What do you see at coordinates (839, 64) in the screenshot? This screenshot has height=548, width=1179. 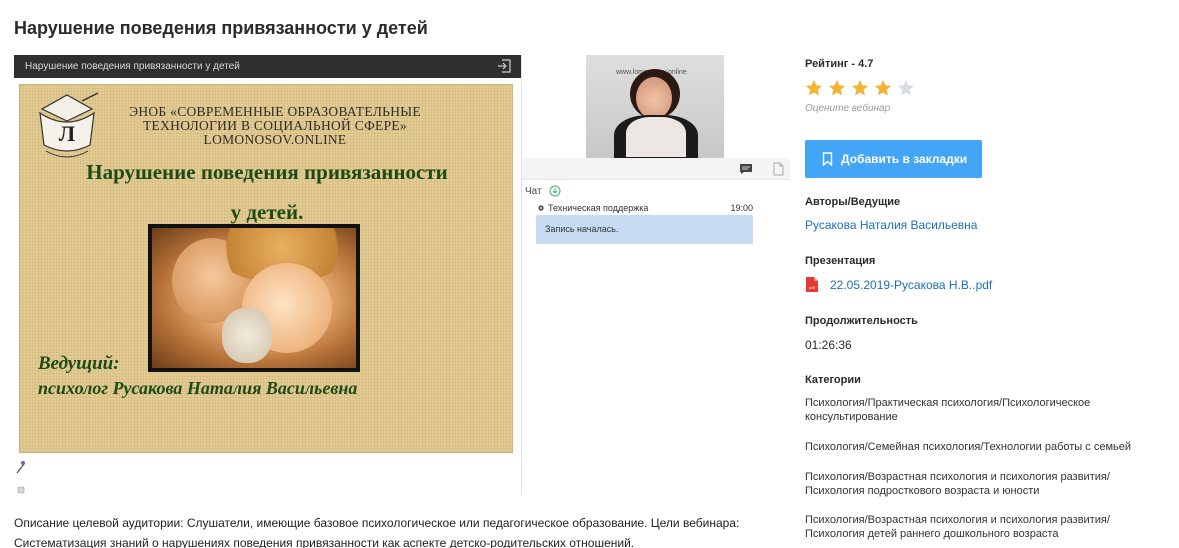 I see `rating-label: Рейтинг - 4.7` at bounding box center [839, 64].